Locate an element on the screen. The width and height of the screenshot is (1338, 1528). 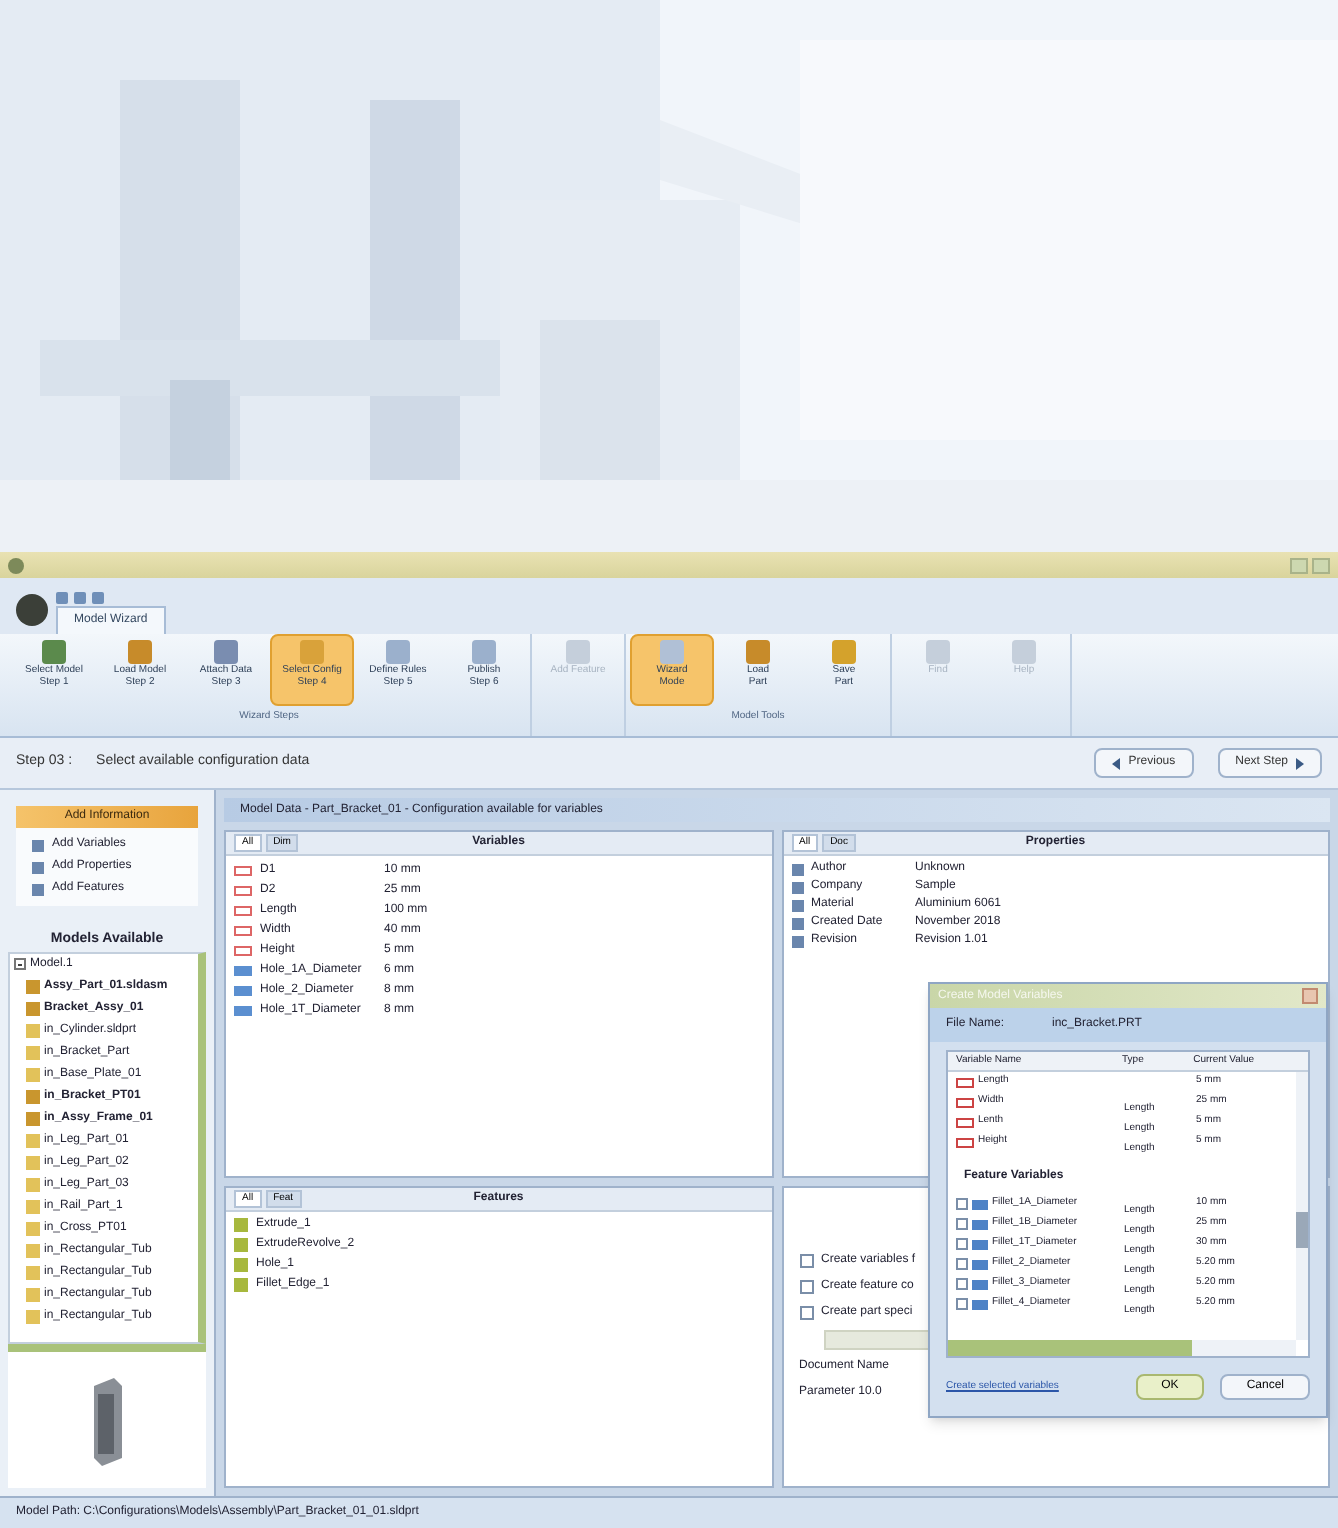
collapse-icon is located at coordinates (20, 964).